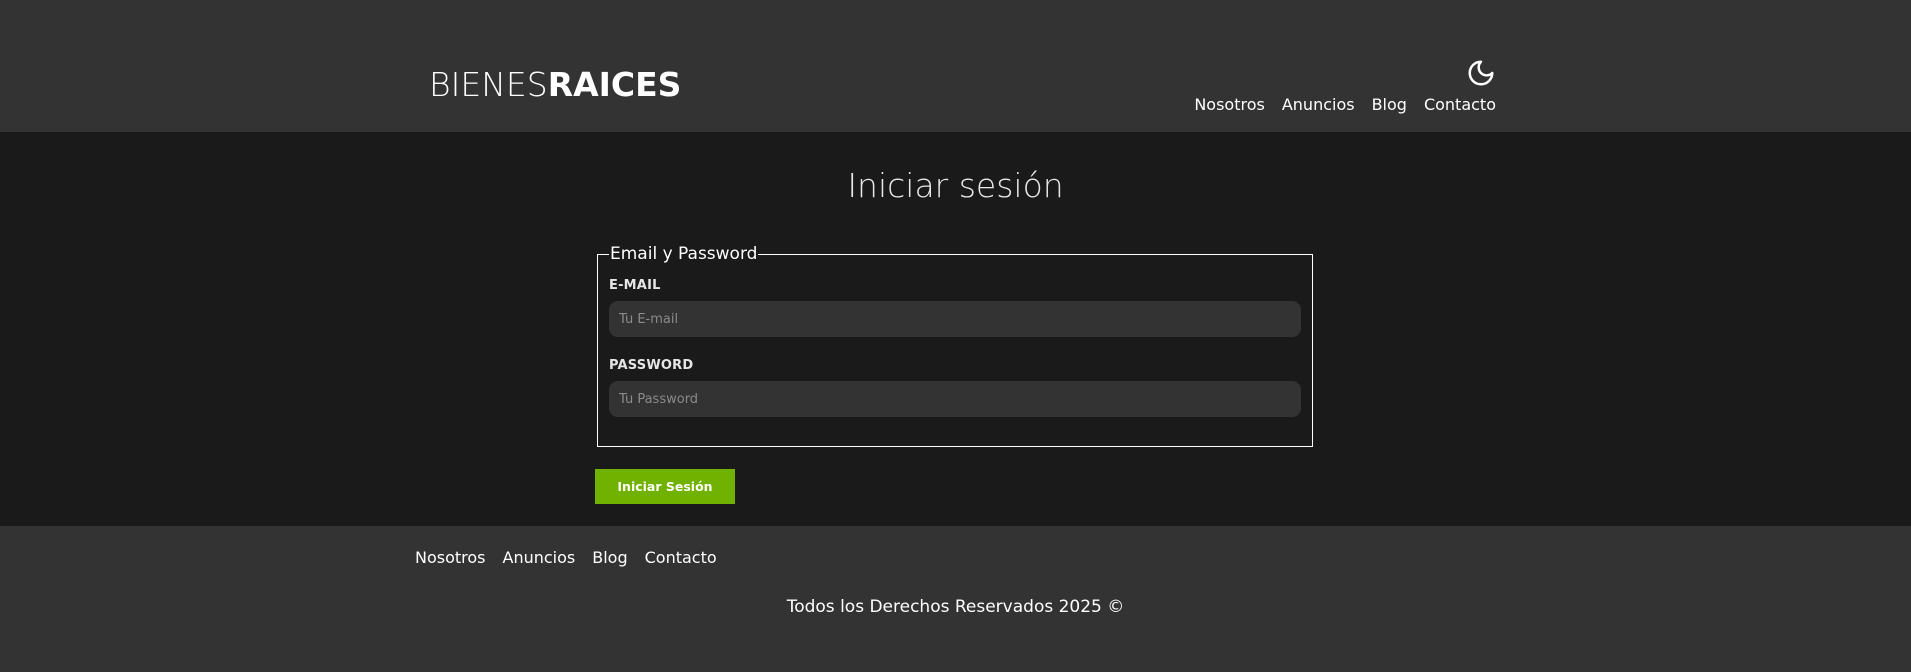 The image size is (1911, 672). Describe the element at coordinates (955, 185) in the screenshot. I see `page-title: Iniciar sesión` at that location.